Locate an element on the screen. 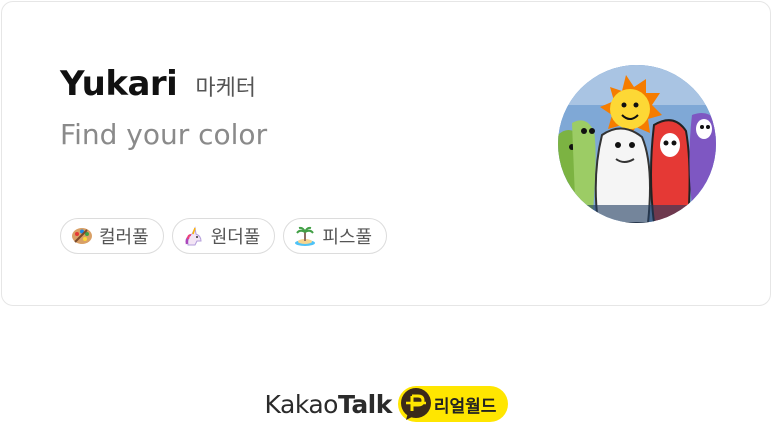 Image resolution: width=773 pixels, height=430 pixels. palette-icon is located at coordinates (82, 236).